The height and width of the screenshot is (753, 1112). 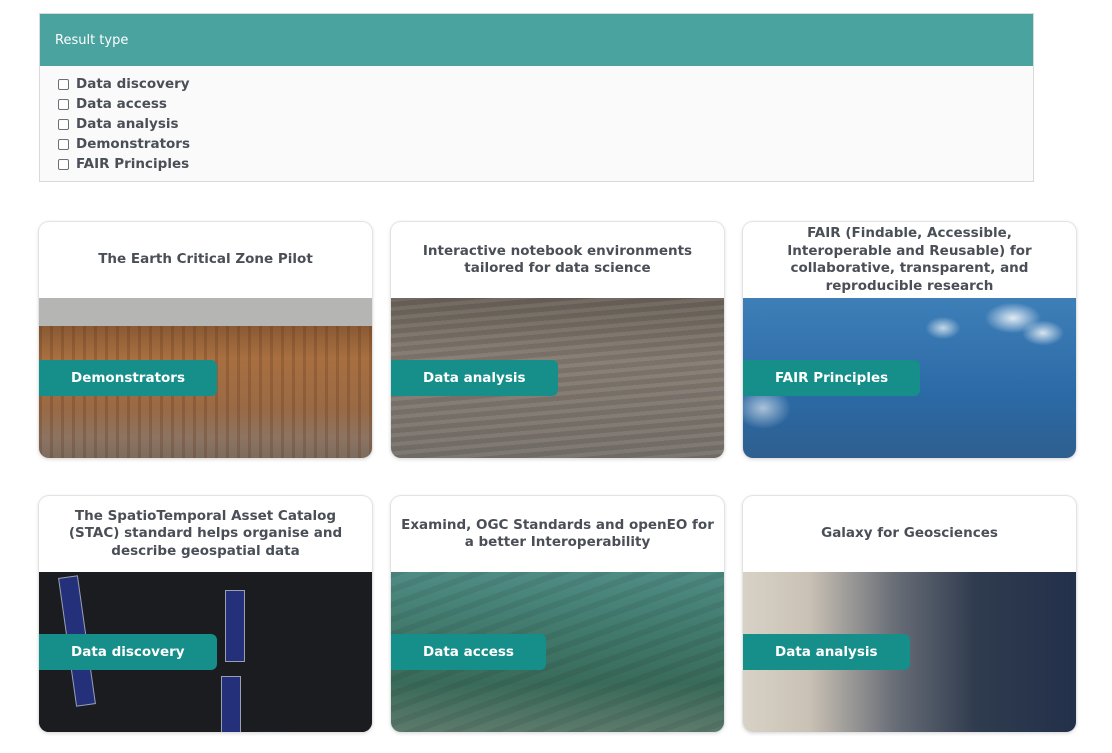 I want to click on filter-option-label: FAIR Principles, so click(x=132, y=164).